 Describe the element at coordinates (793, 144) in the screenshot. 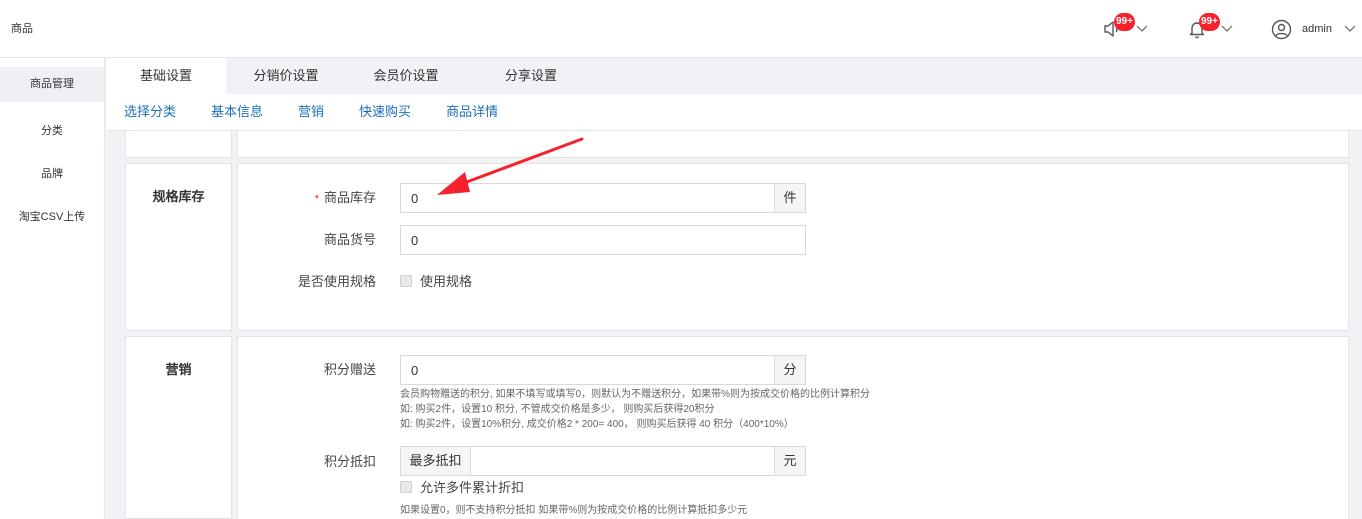

I see `previous-section-body` at that location.